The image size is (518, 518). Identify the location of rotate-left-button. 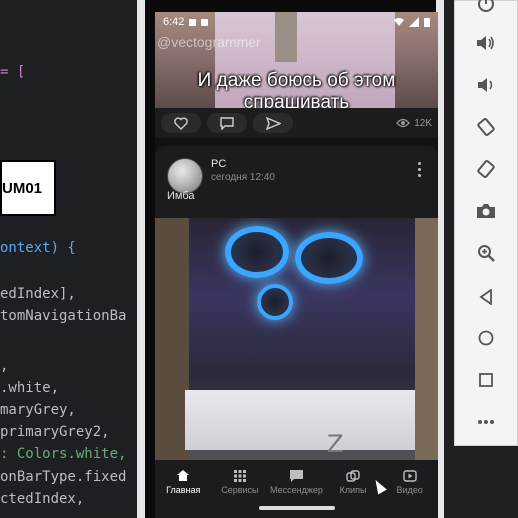
(486, 127).